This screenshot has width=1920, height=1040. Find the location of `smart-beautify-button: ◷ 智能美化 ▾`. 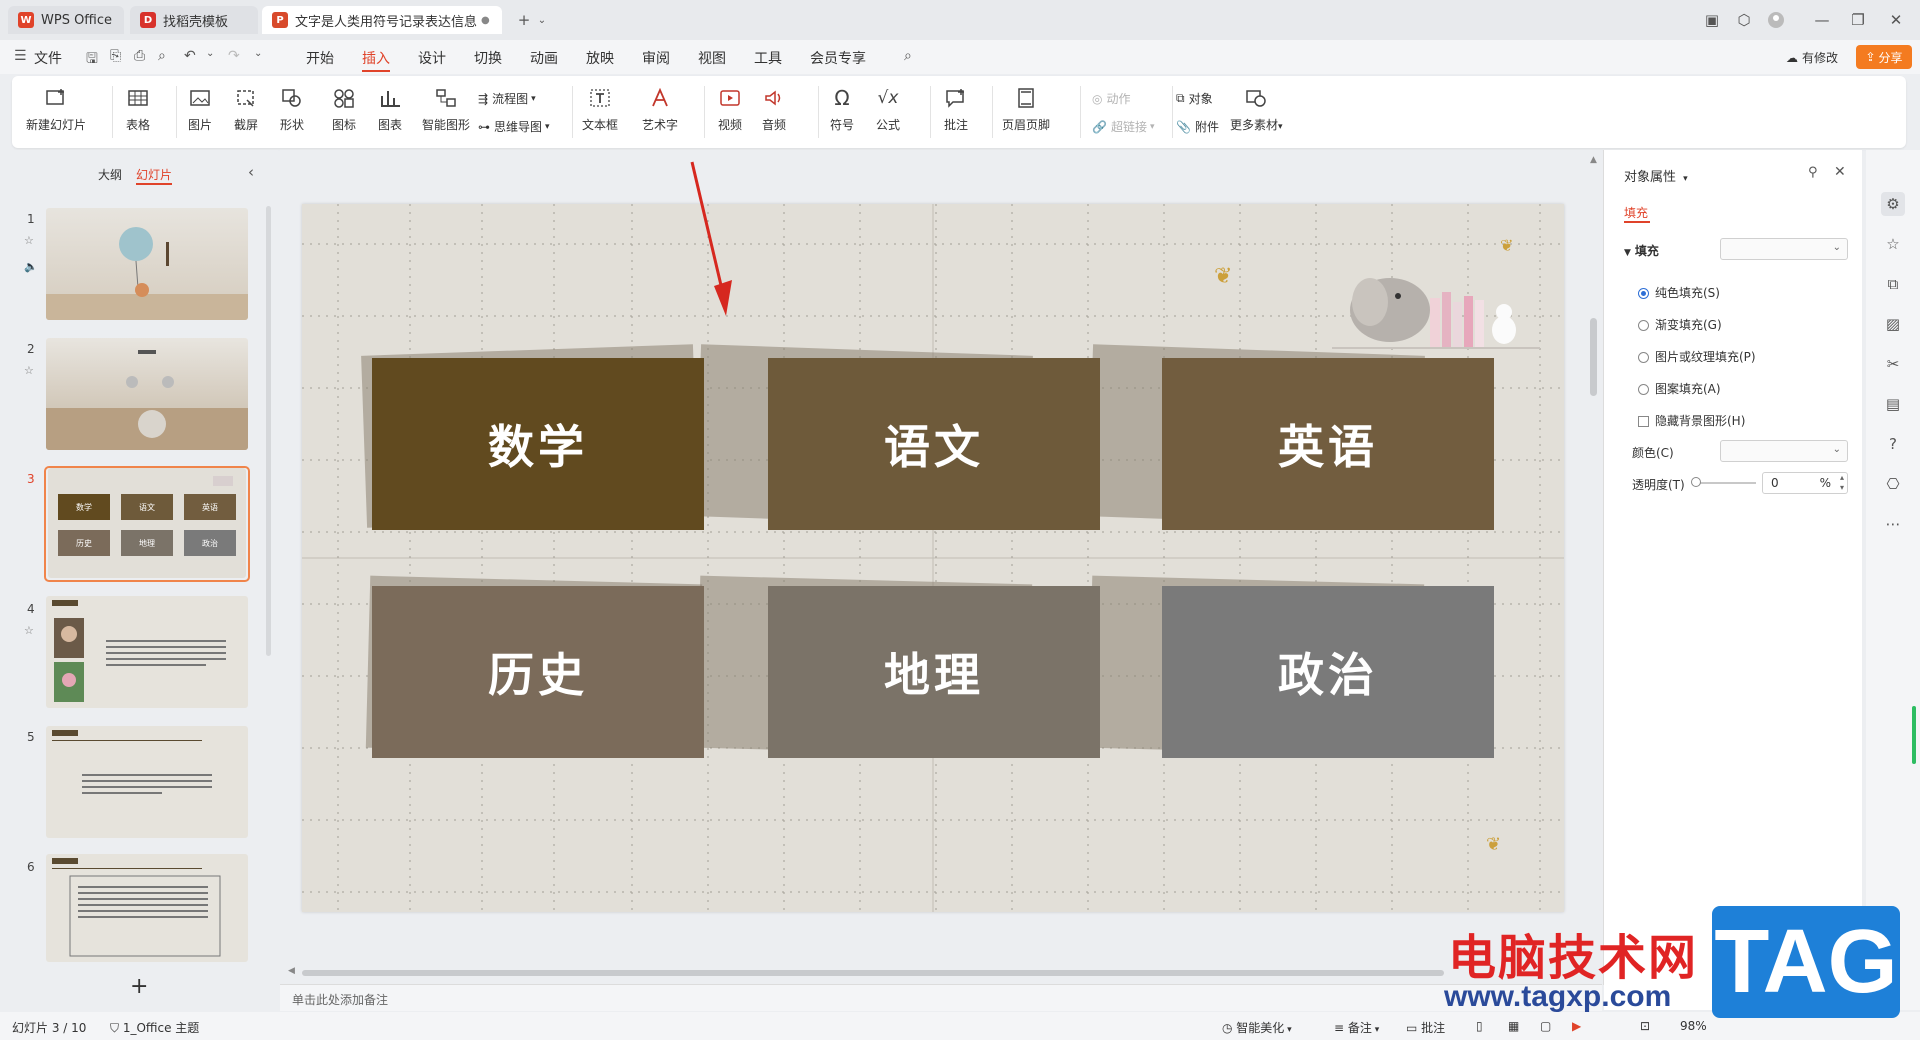

smart-beautify-button: ◷ 智能美化 ▾ is located at coordinates (1257, 1027).